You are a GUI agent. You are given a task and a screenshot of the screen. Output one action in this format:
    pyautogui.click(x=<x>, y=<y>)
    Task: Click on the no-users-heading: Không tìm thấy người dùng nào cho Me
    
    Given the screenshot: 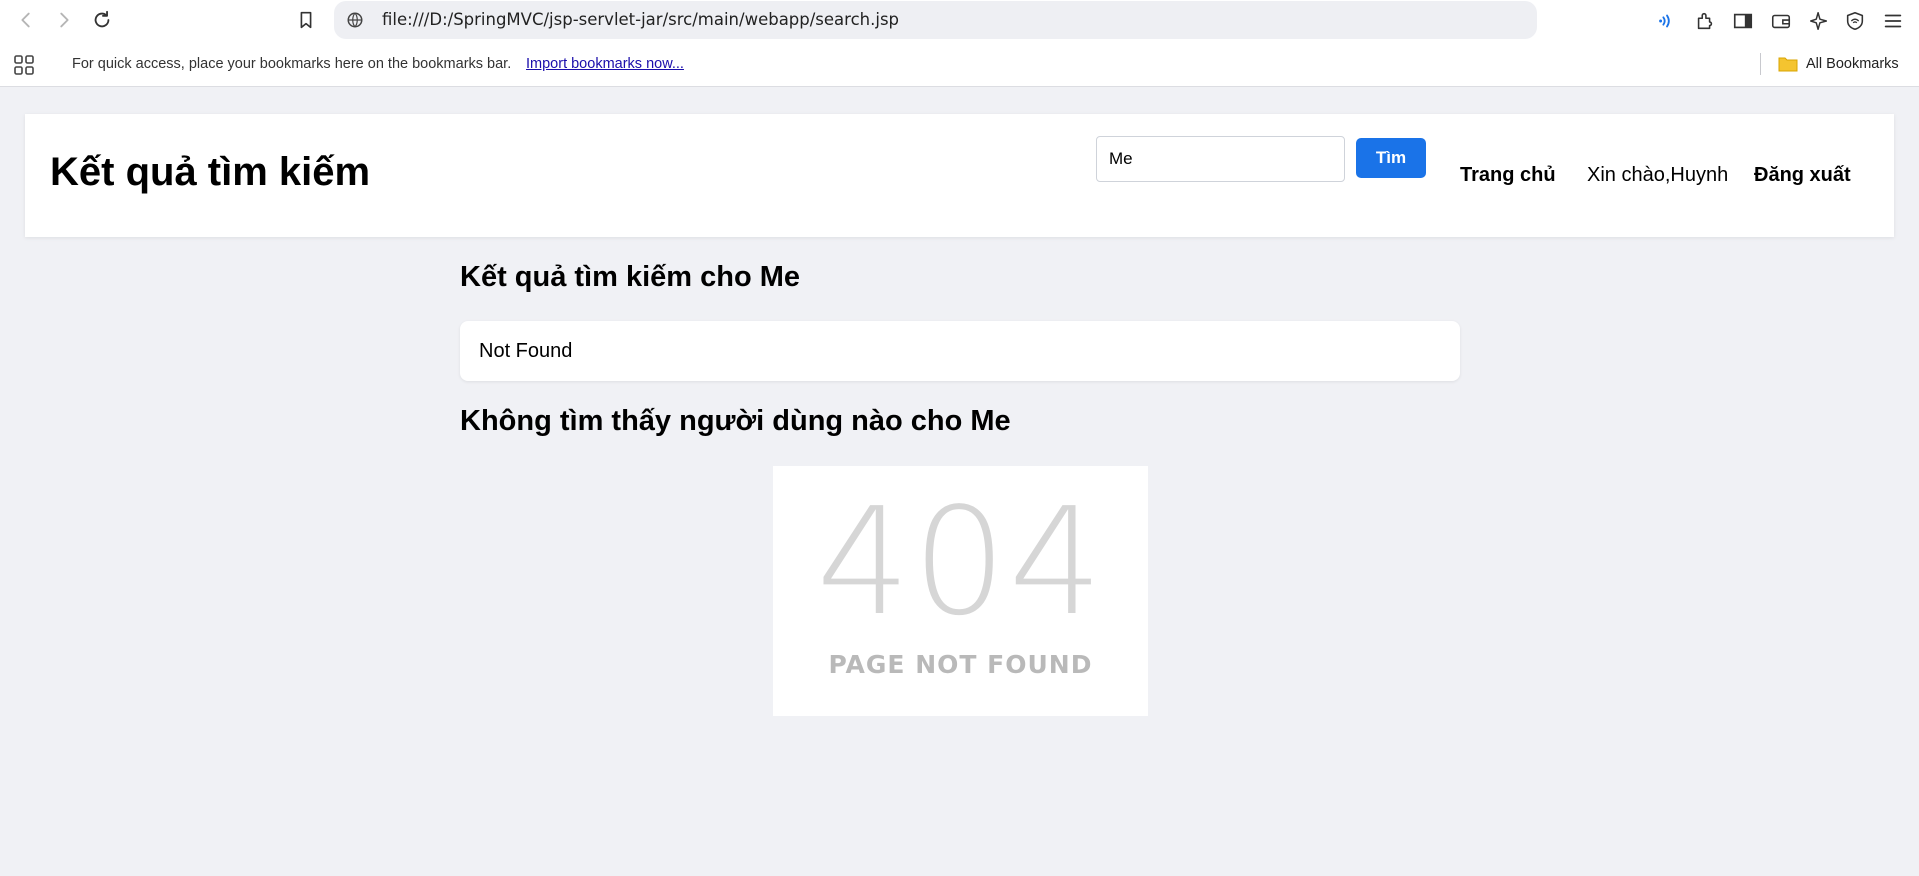 What is the action you would take?
    pyautogui.click(x=735, y=421)
    